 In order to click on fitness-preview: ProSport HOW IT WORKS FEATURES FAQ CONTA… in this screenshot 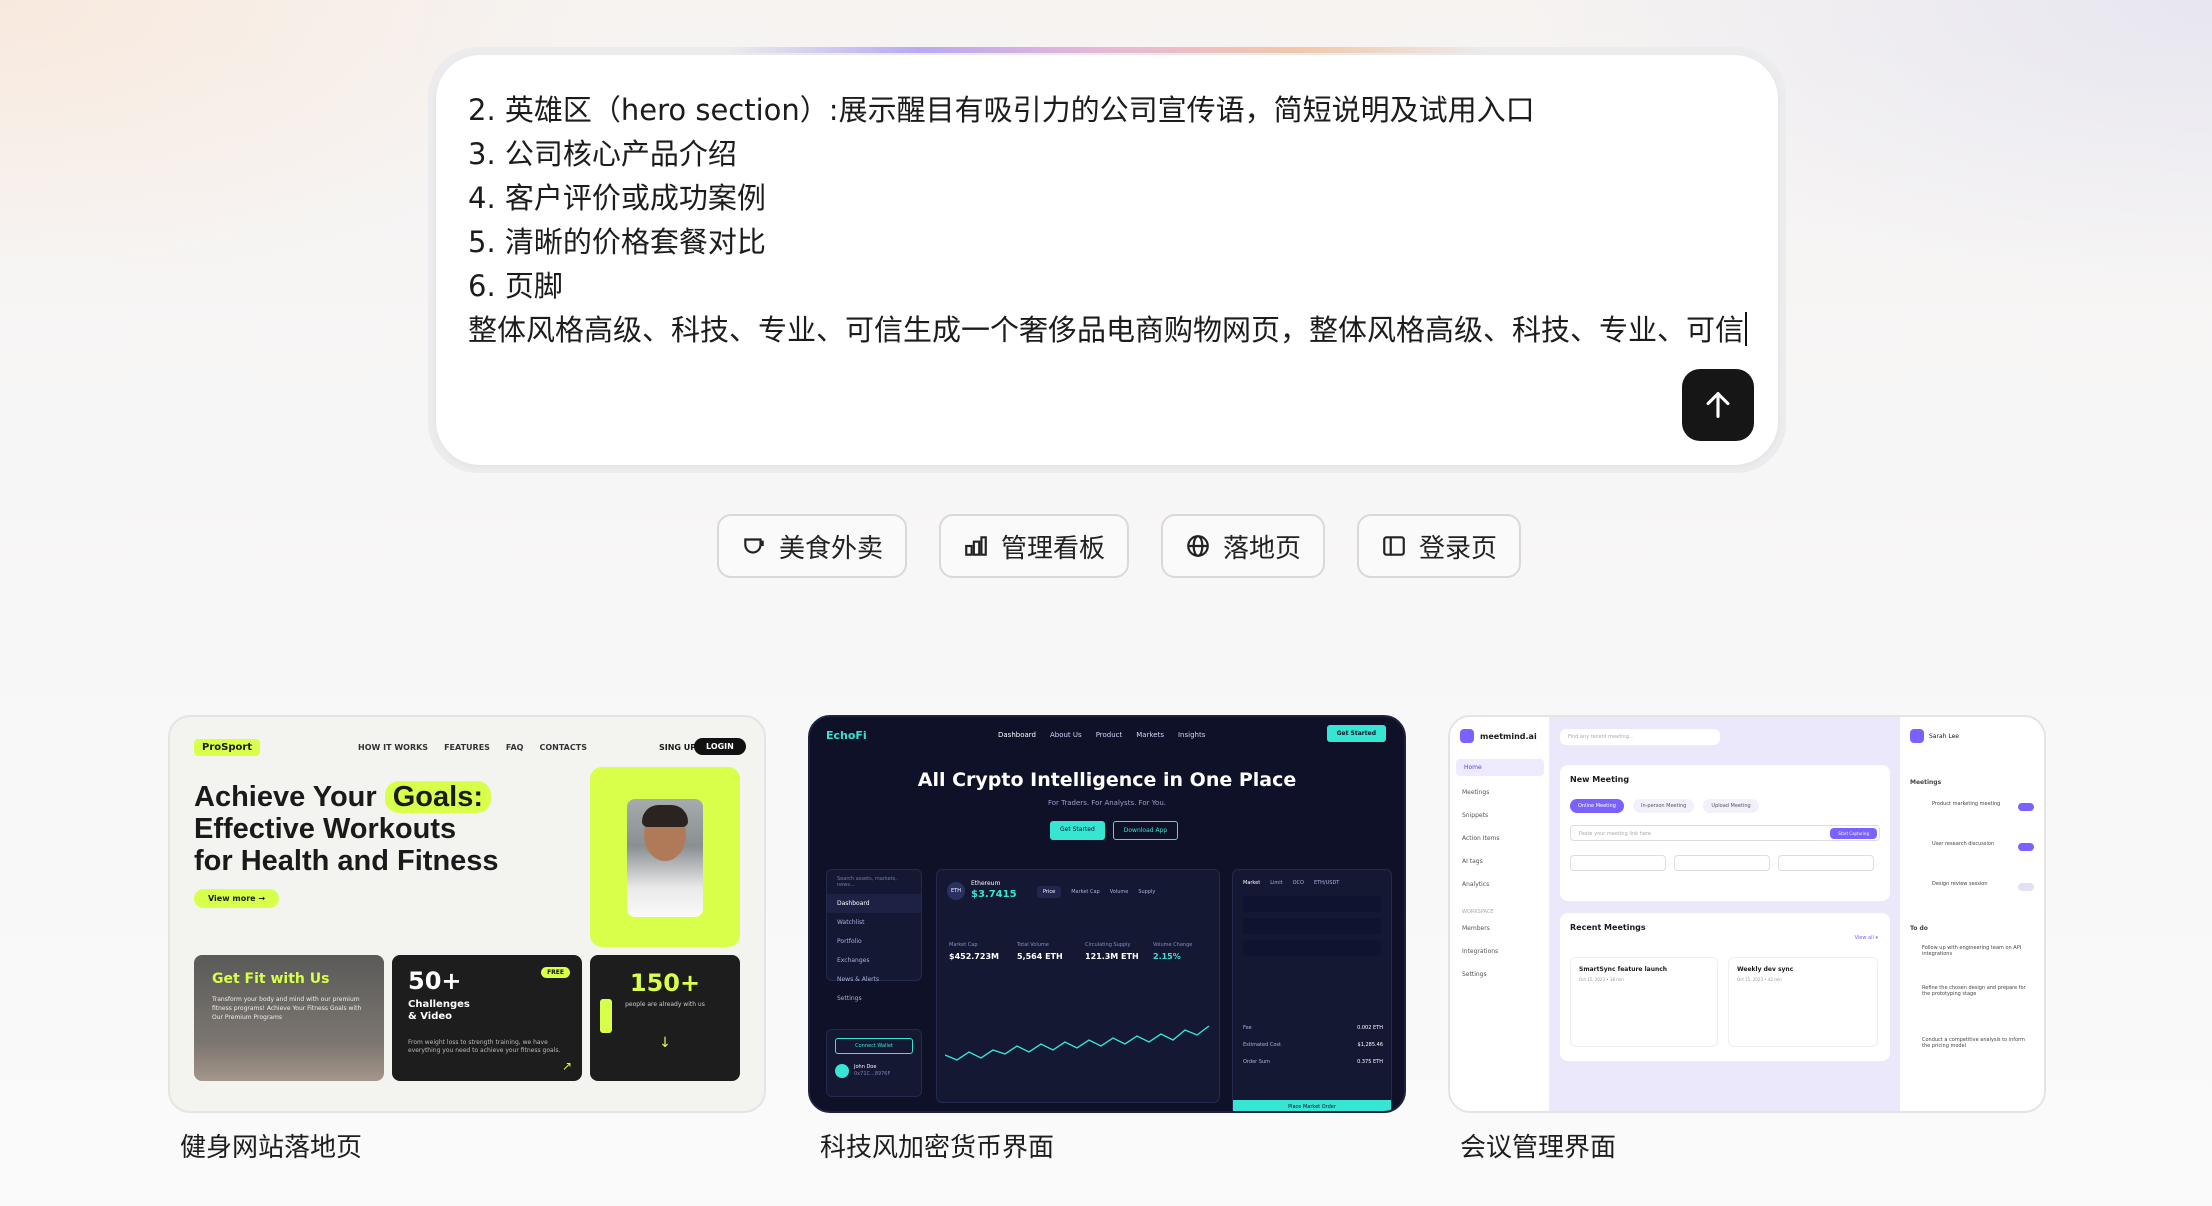, I will do `click(467, 914)`.